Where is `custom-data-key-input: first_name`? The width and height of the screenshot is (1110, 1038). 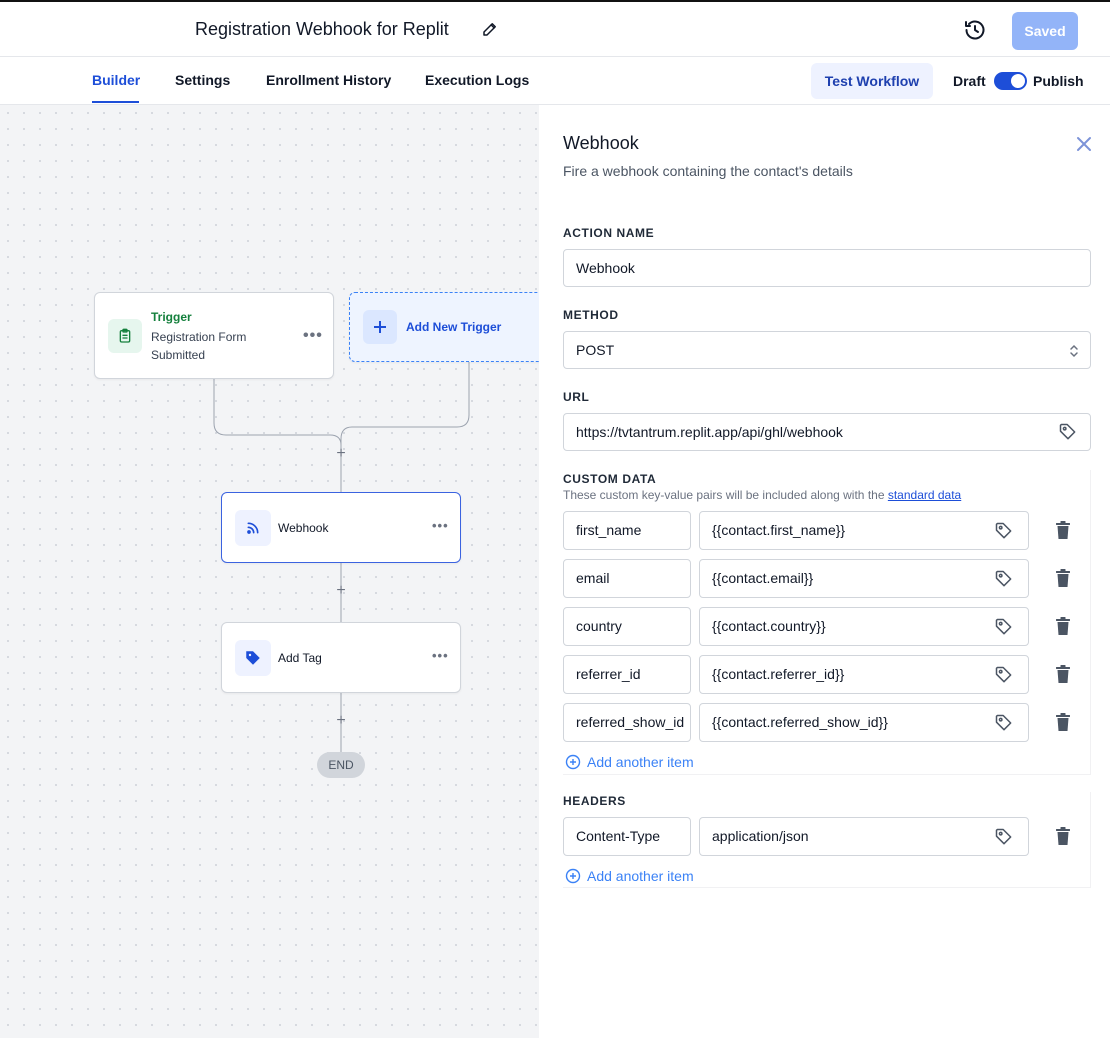 custom-data-key-input: first_name is located at coordinates (627, 530).